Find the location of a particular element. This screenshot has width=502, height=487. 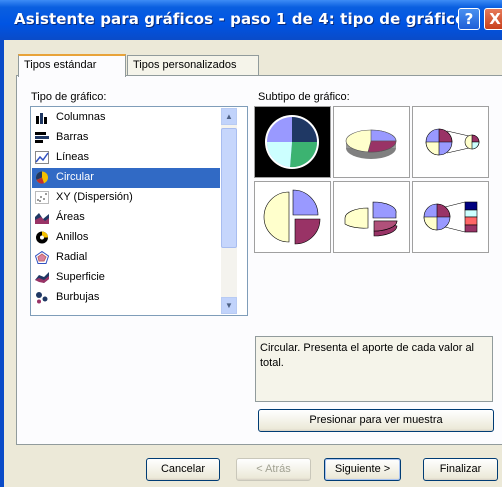

list-item-label: Áreas is located at coordinates (70, 217).